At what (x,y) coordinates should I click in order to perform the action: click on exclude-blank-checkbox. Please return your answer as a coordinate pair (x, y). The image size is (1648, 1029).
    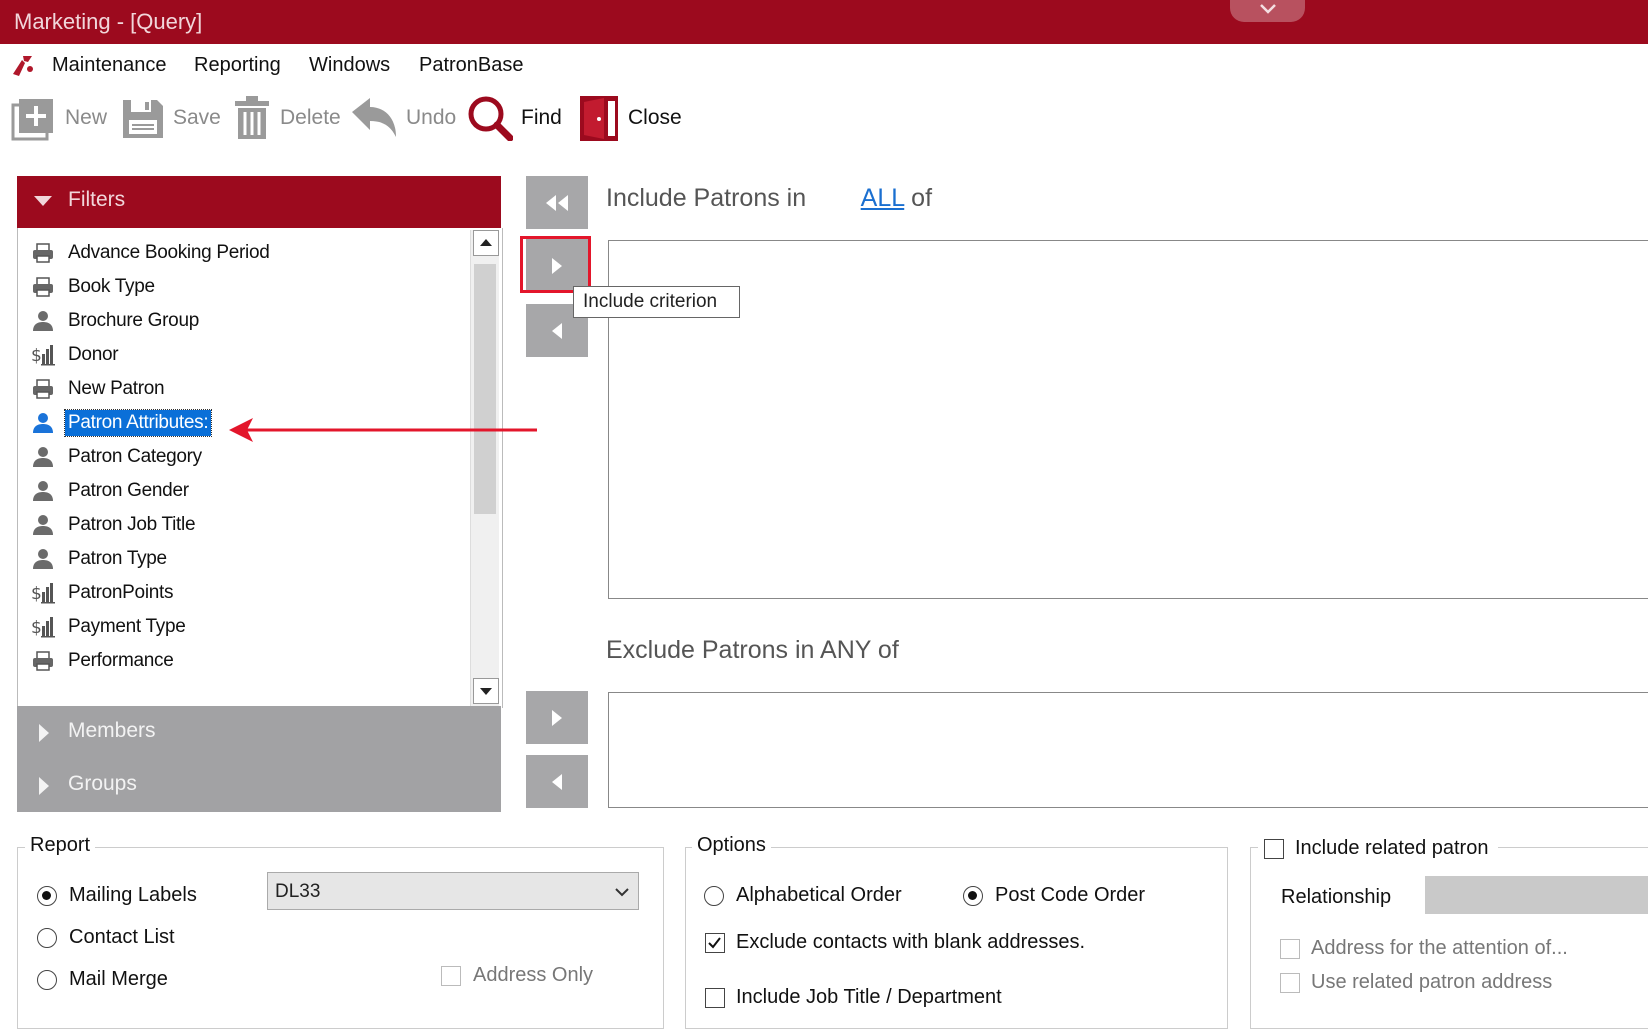
    Looking at the image, I should click on (715, 943).